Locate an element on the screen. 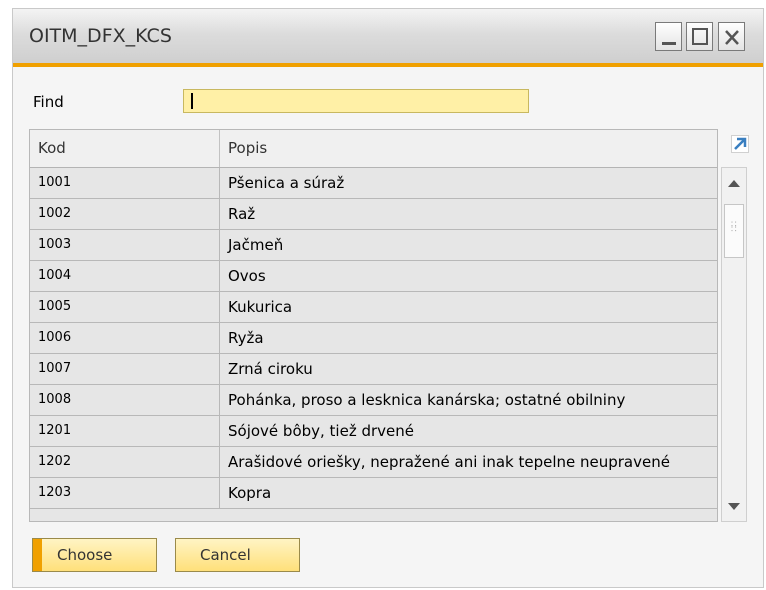  cell-kod: 1007 is located at coordinates (125, 369).